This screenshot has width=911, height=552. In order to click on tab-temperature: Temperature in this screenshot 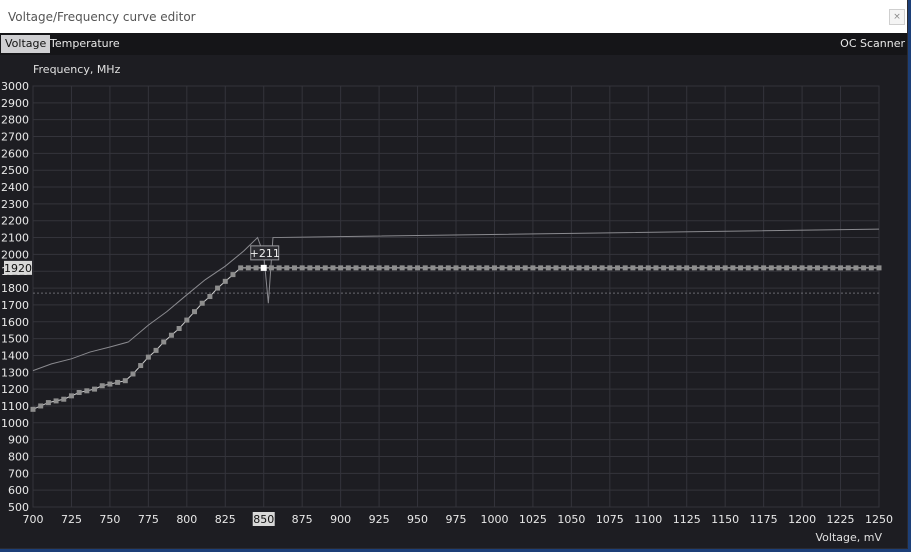, I will do `click(85, 44)`.